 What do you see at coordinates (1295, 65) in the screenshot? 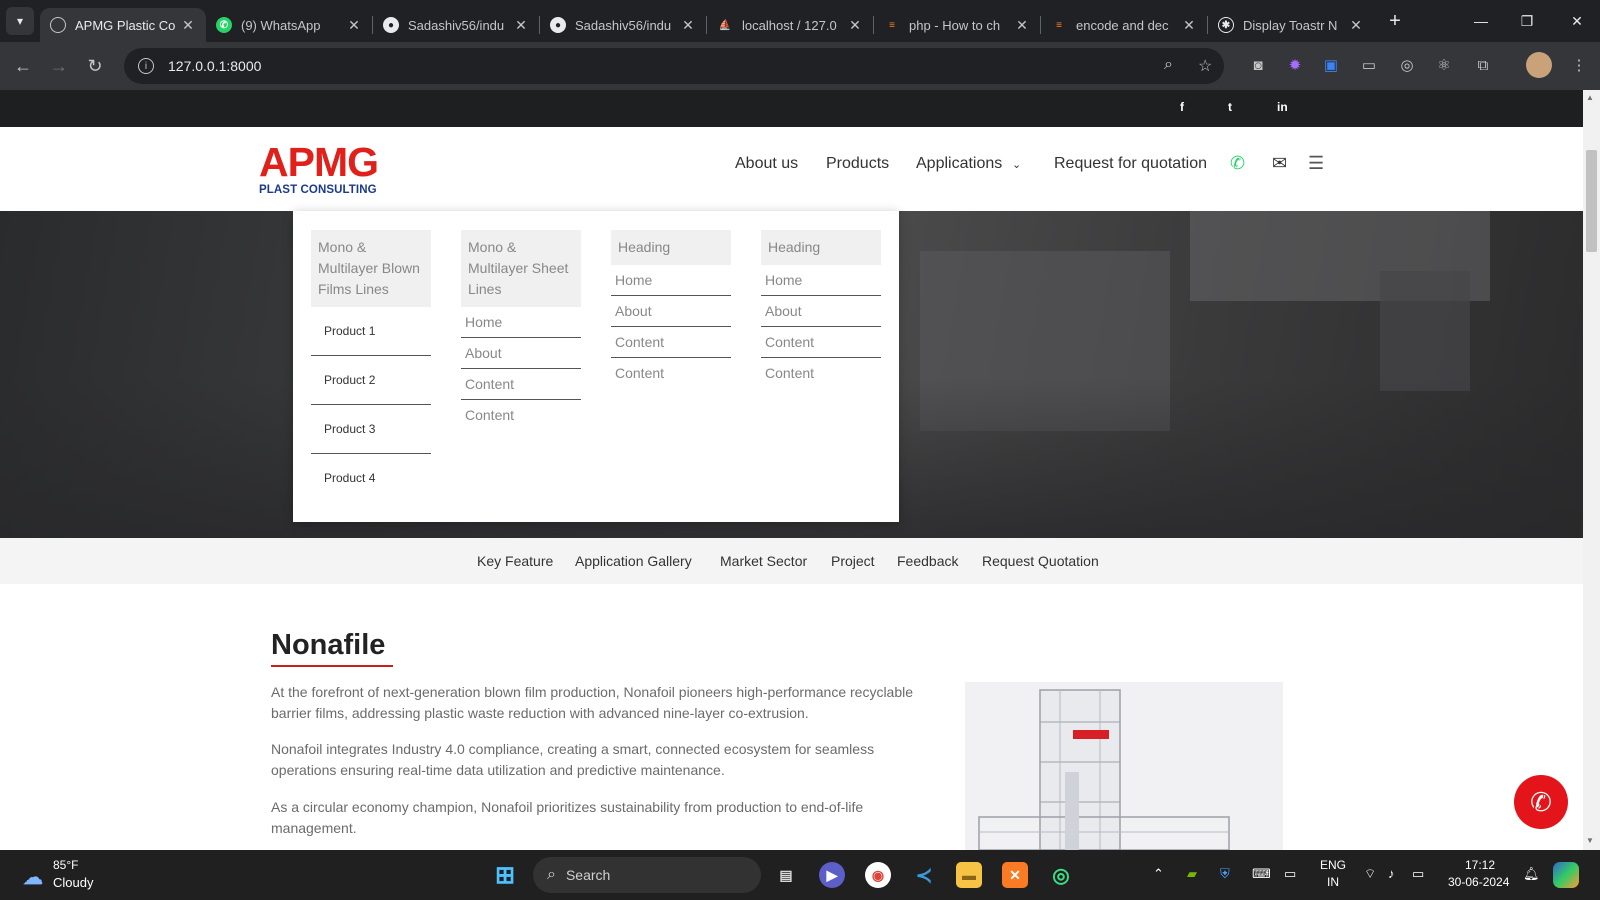
I see `puzzle-extension-icon: ✹` at bounding box center [1295, 65].